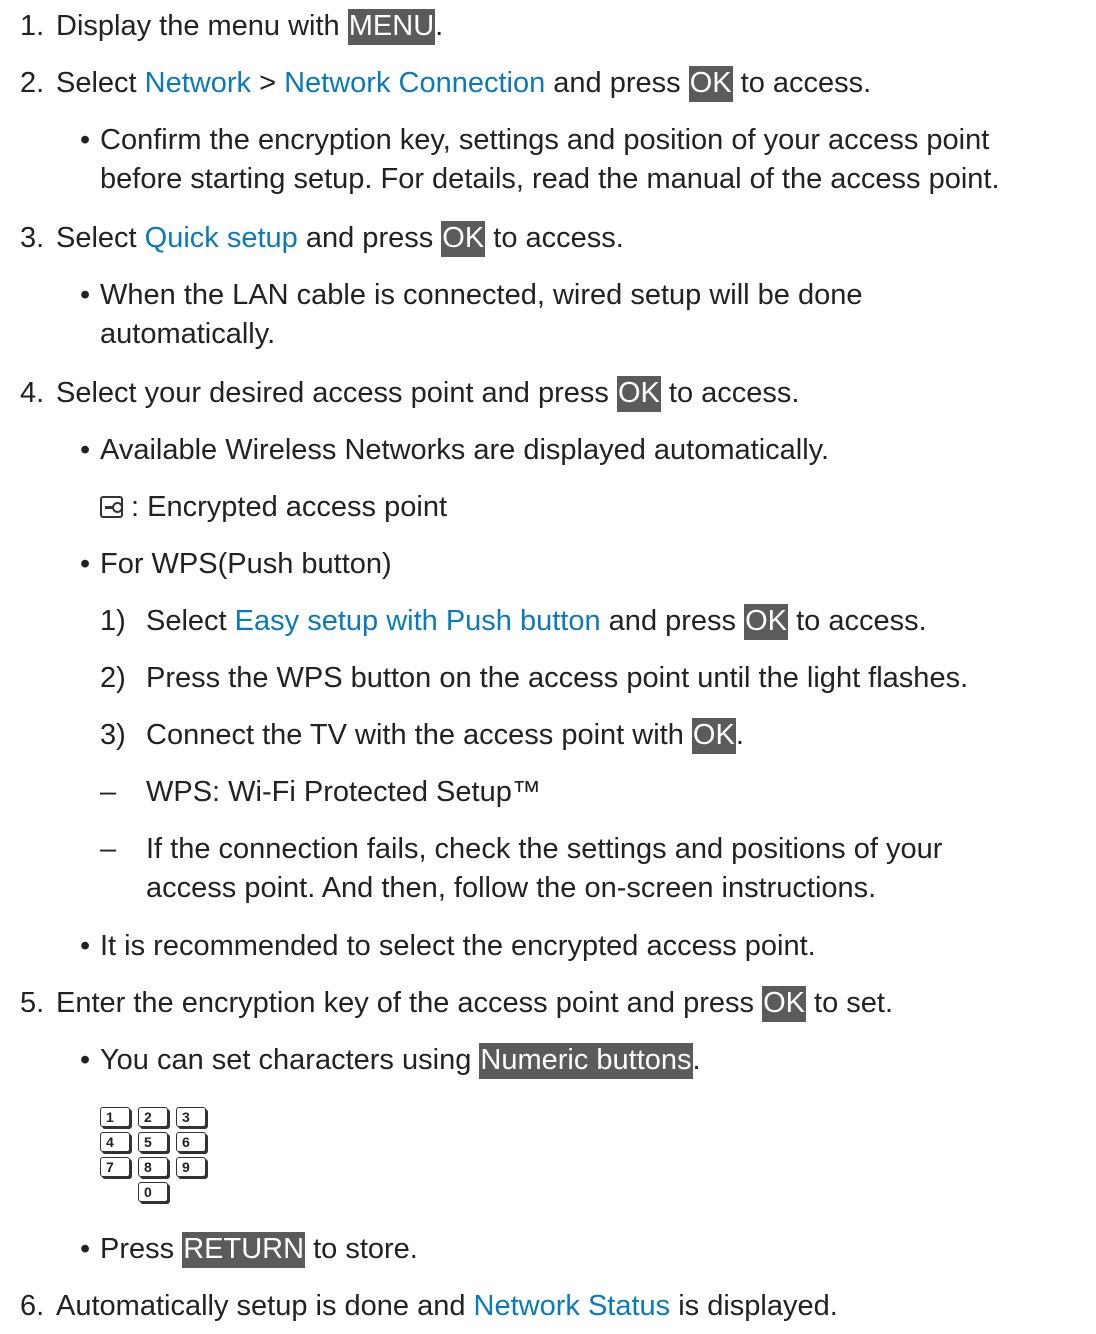 The image size is (1096, 1334). What do you see at coordinates (153, 1142) in the screenshot?
I see `key-5: 5` at bounding box center [153, 1142].